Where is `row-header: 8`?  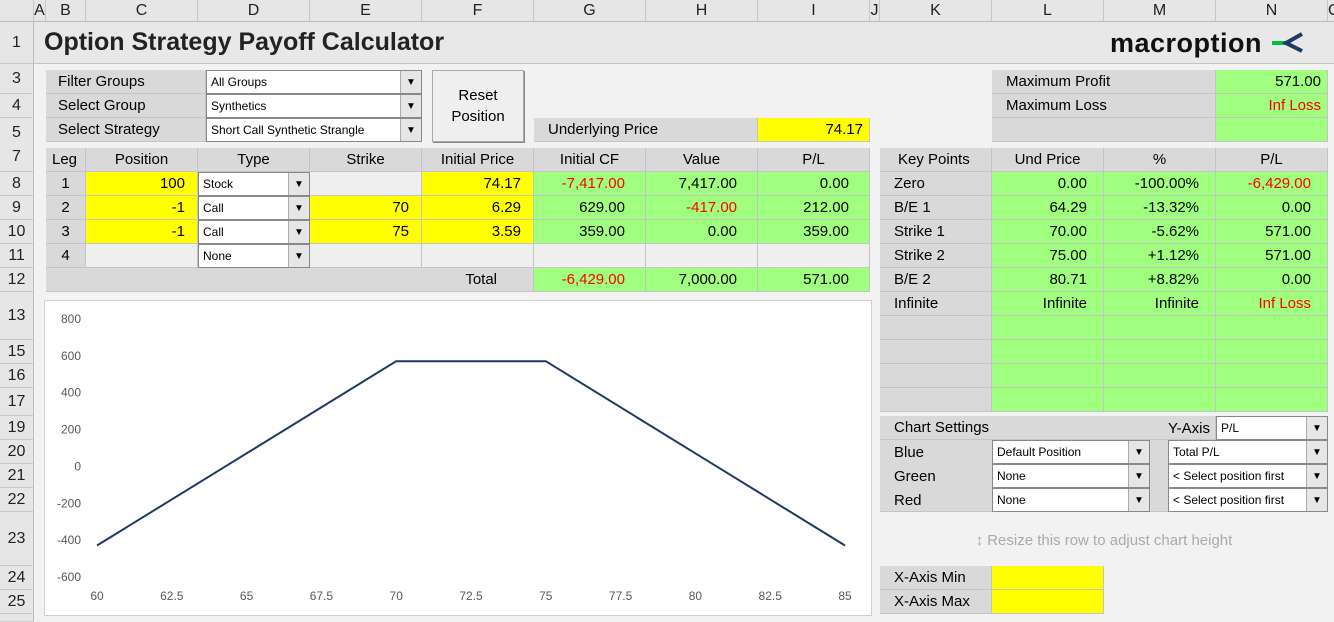 row-header: 8 is located at coordinates (17, 184).